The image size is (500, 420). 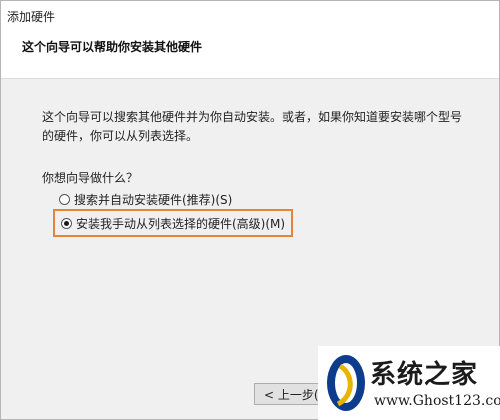 I want to click on watermark-logo-icon, so click(x=346, y=383).